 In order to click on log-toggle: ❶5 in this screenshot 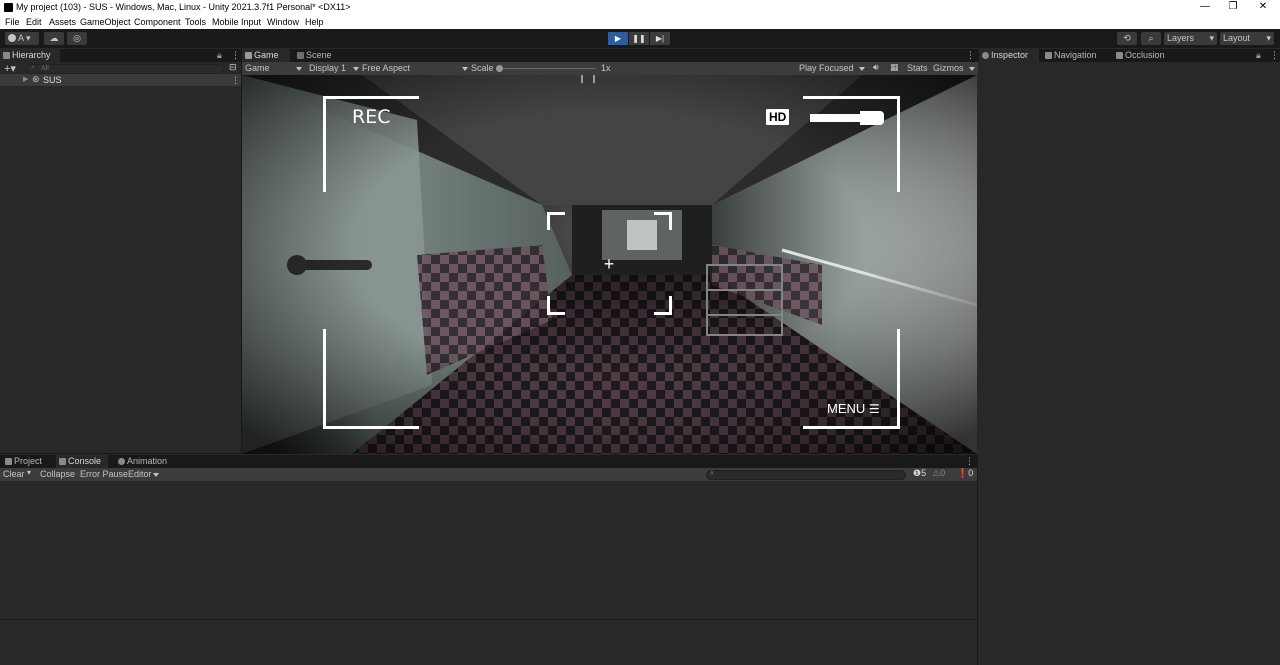, I will do `click(919, 473)`.